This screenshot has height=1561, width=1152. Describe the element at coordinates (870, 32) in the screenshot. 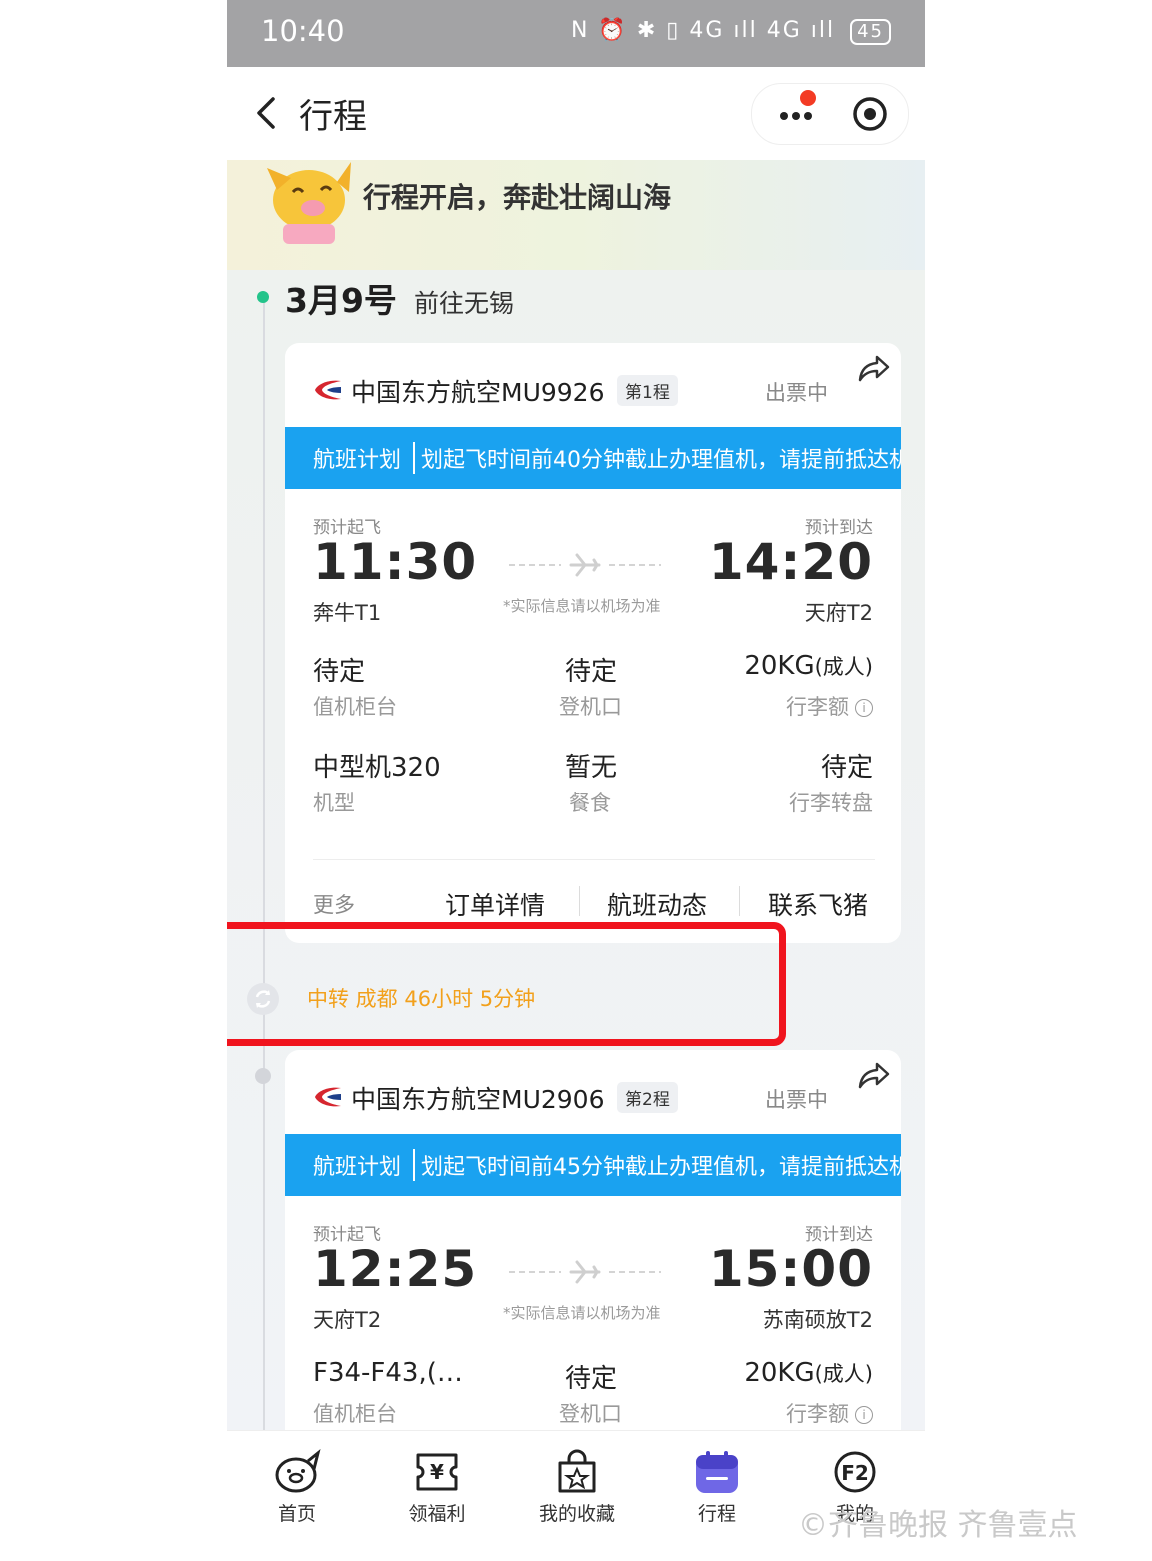

I see `battery-icon: 45` at that location.